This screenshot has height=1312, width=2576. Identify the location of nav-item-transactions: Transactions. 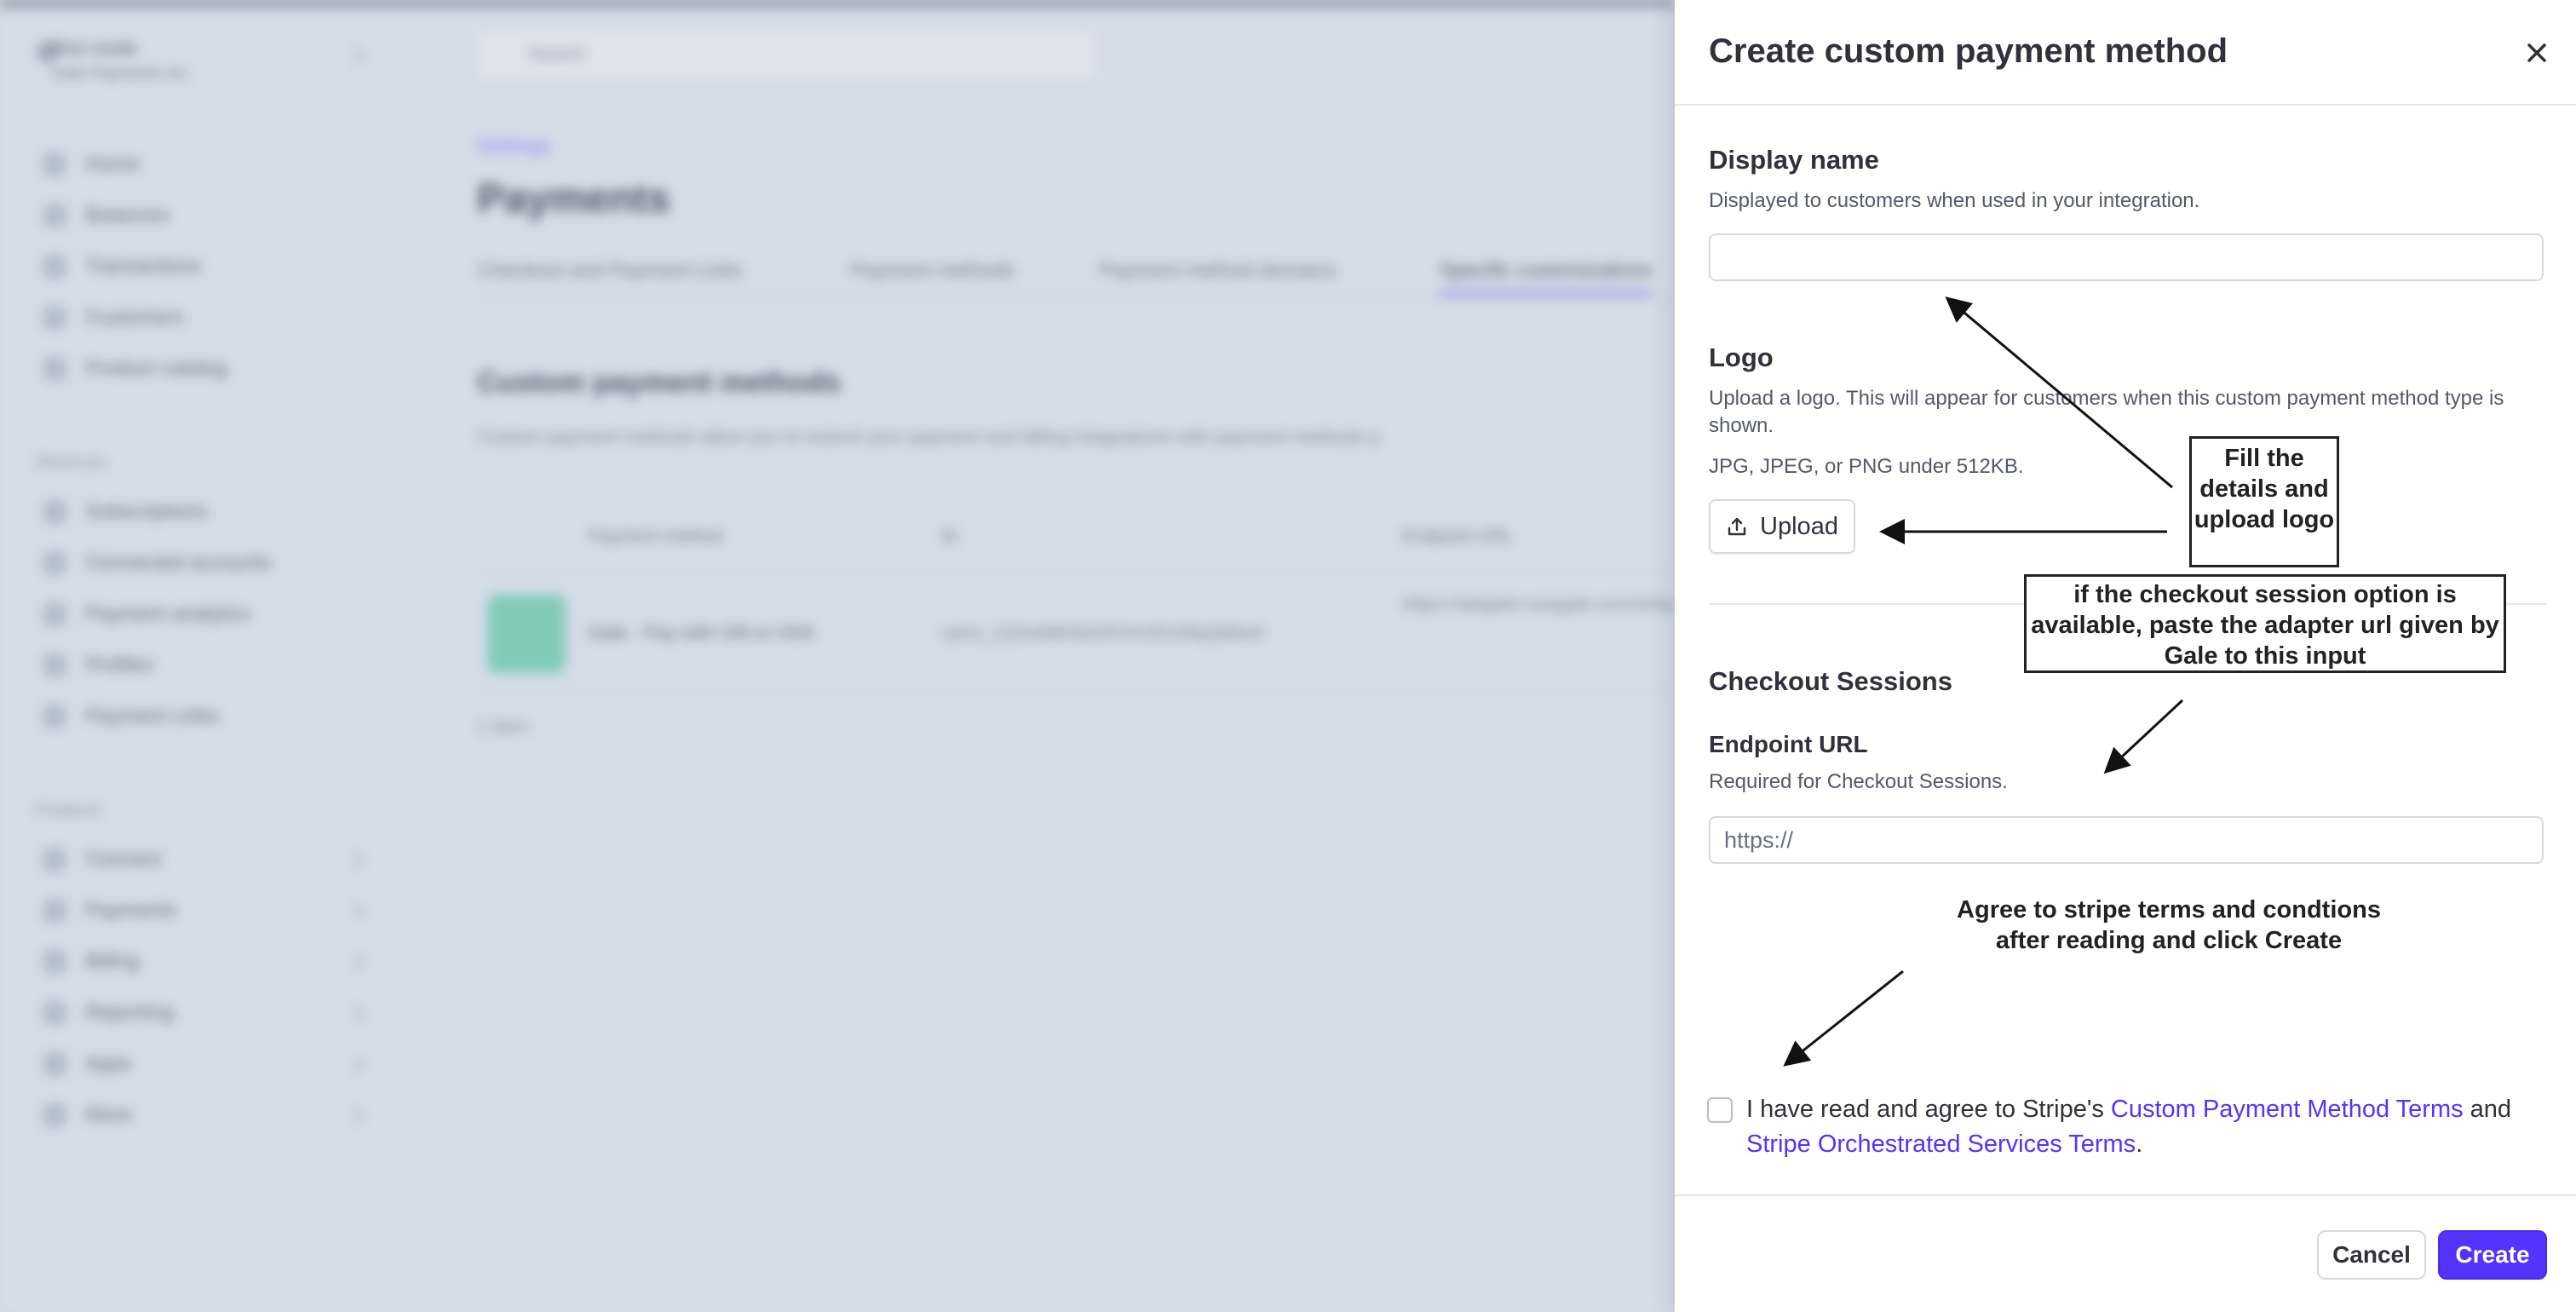
(123, 266).